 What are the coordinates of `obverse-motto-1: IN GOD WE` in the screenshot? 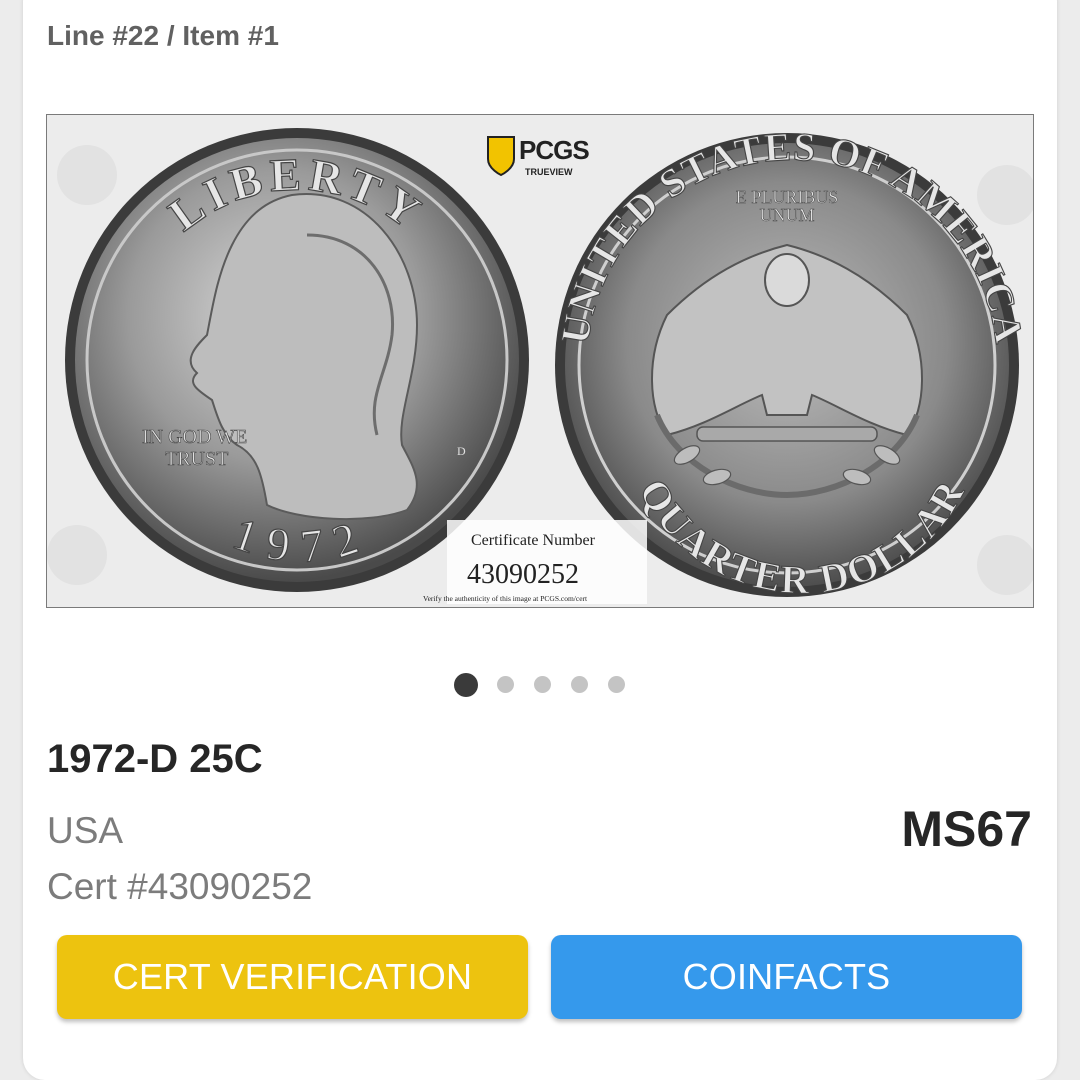 It's located at (194, 437).